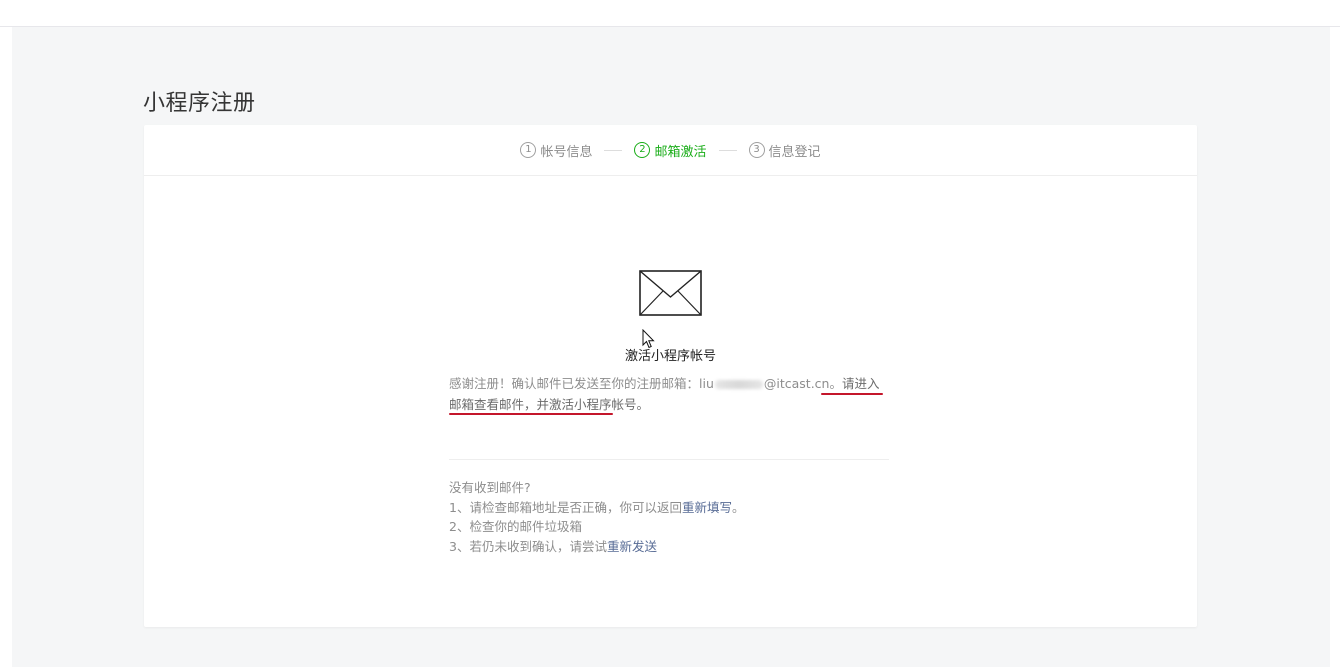 This screenshot has height=667, width=1340. What do you see at coordinates (669, 459) in the screenshot?
I see `divider` at bounding box center [669, 459].